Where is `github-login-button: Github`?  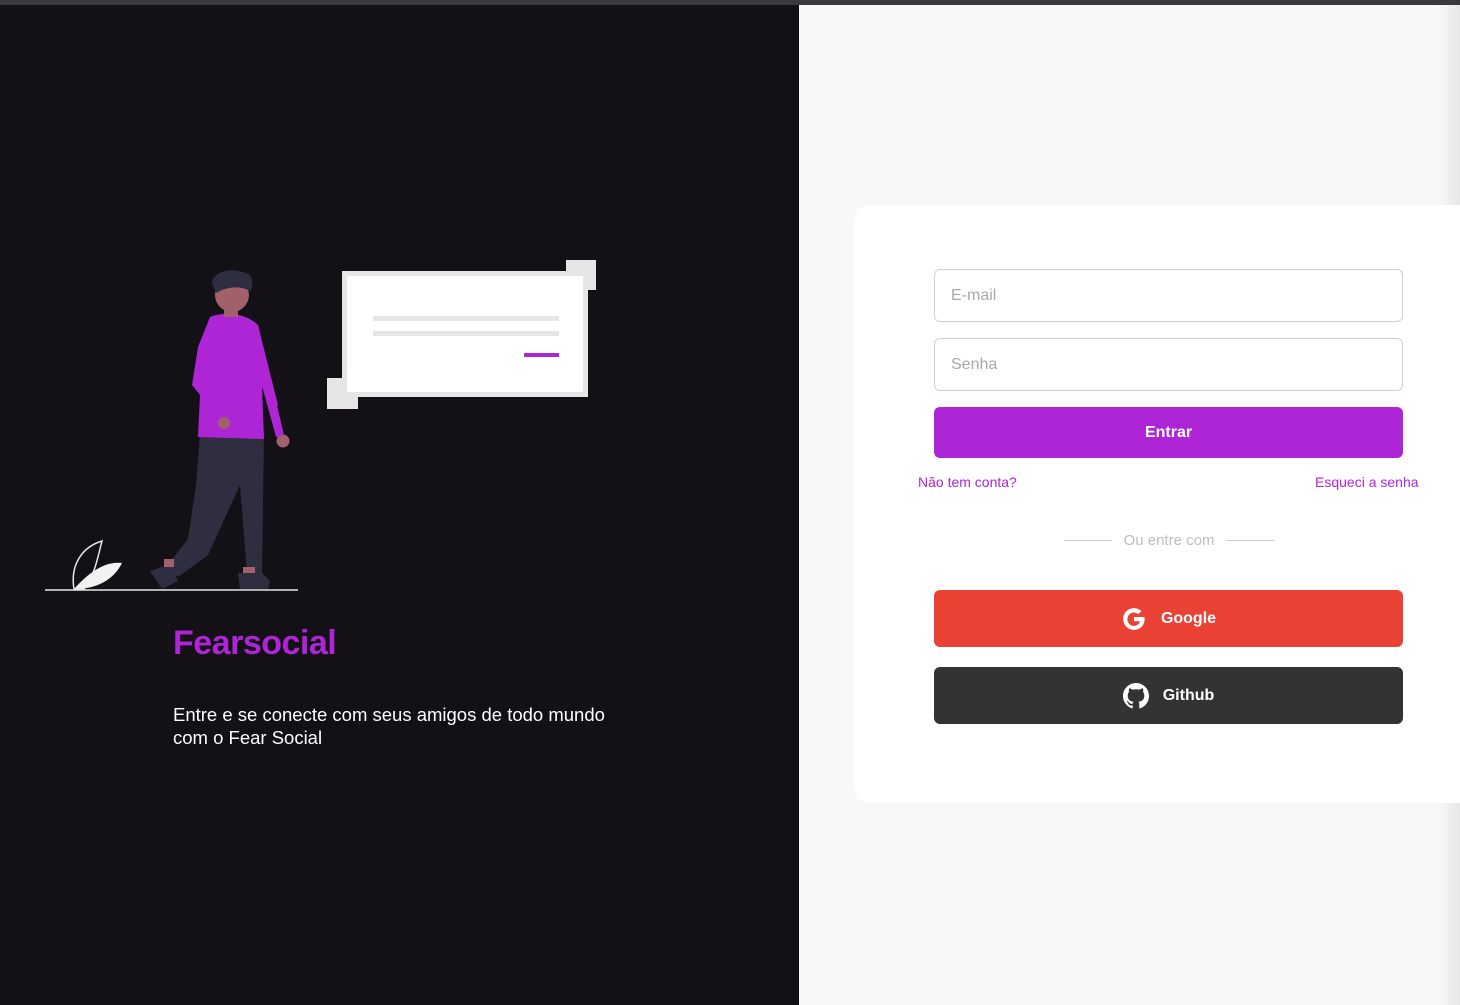 github-login-button: Github is located at coordinates (1168, 695).